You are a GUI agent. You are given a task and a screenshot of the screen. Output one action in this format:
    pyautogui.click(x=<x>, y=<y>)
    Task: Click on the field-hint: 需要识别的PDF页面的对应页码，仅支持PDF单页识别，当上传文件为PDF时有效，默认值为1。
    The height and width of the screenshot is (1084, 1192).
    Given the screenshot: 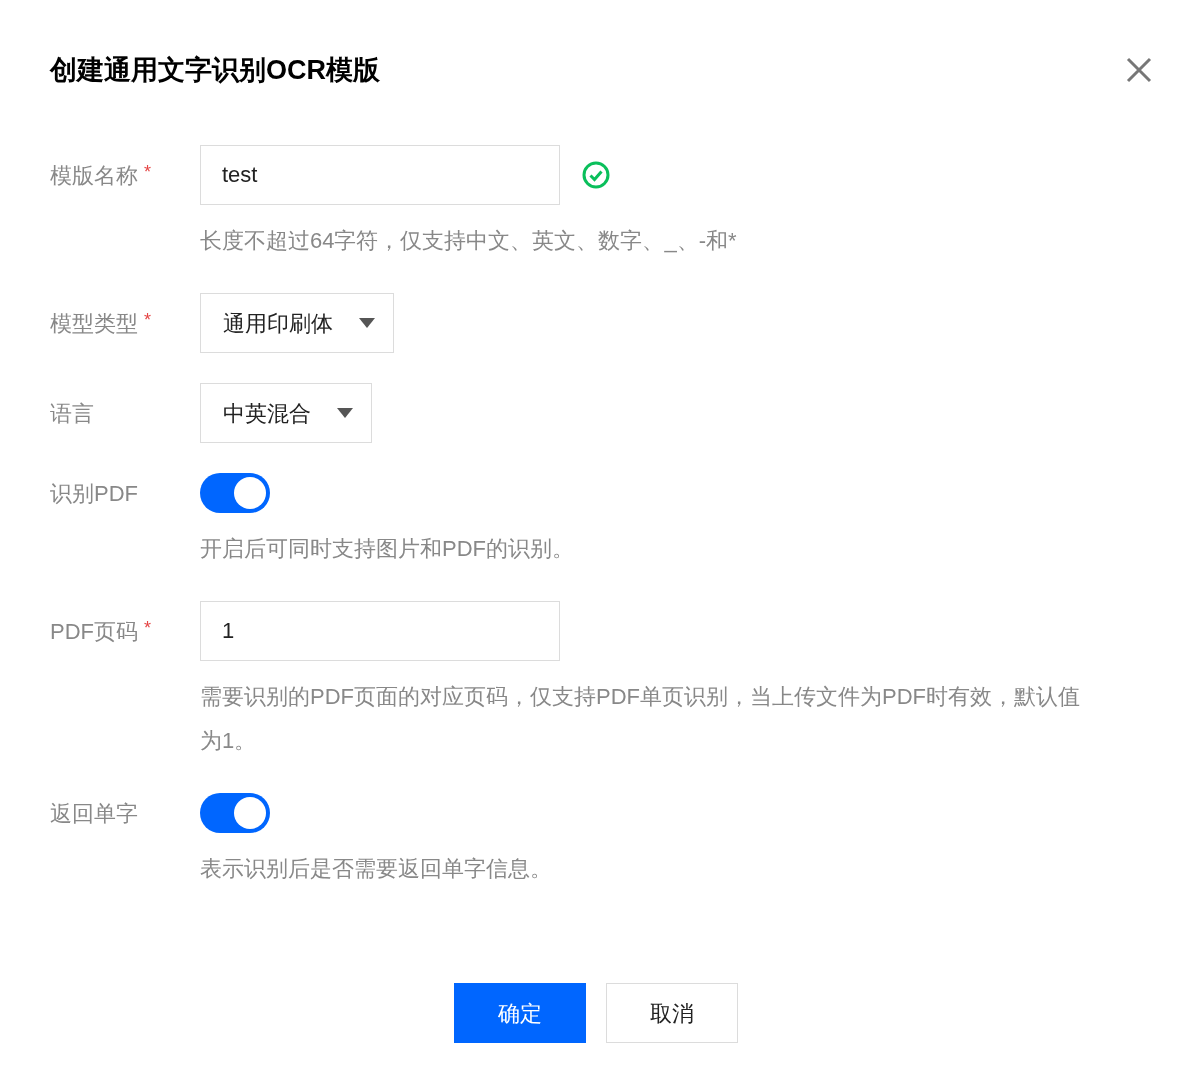 What is the action you would take?
    pyautogui.click(x=640, y=719)
    